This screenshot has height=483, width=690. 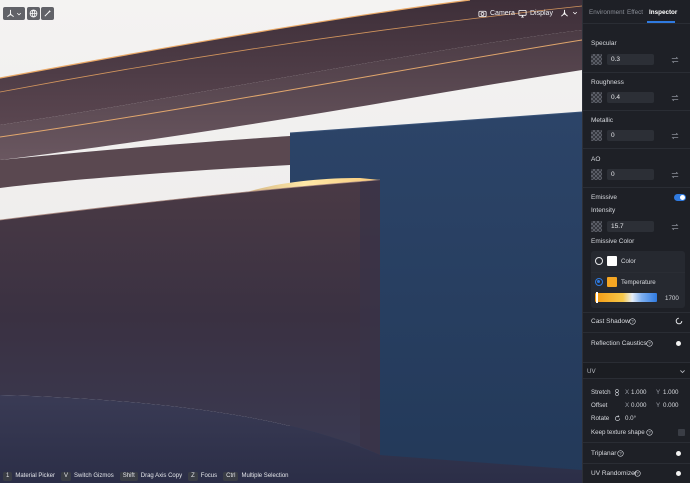 What do you see at coordinates (626, 297) in the screenshot?
I see `temperature-slider` at bounding box center [626, 297].